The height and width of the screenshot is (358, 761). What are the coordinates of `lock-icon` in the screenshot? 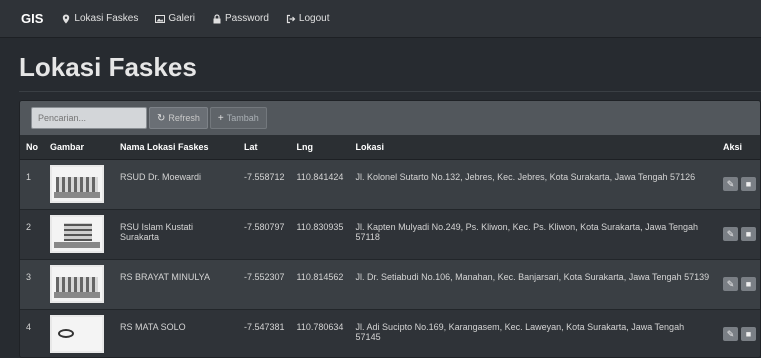 It's located at (217, 18).